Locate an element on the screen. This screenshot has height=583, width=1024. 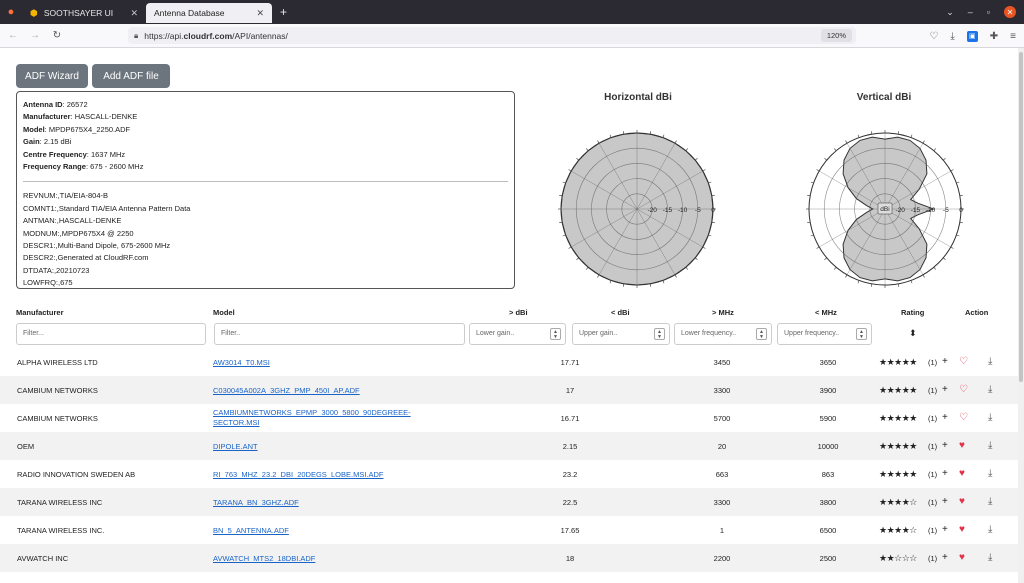
scrollbar is located at coordinates (1021, 315).